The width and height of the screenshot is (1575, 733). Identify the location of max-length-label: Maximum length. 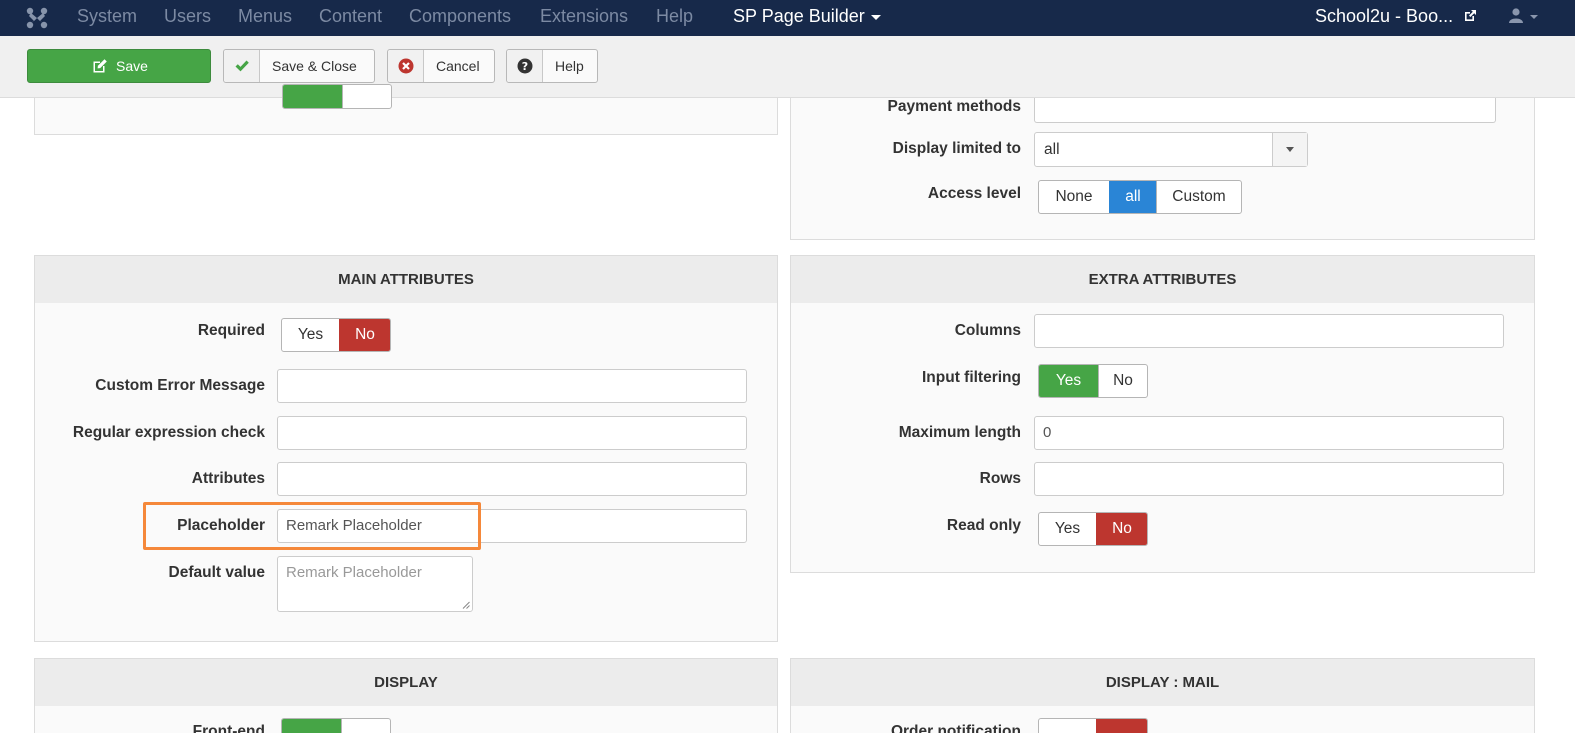
(959, 432).